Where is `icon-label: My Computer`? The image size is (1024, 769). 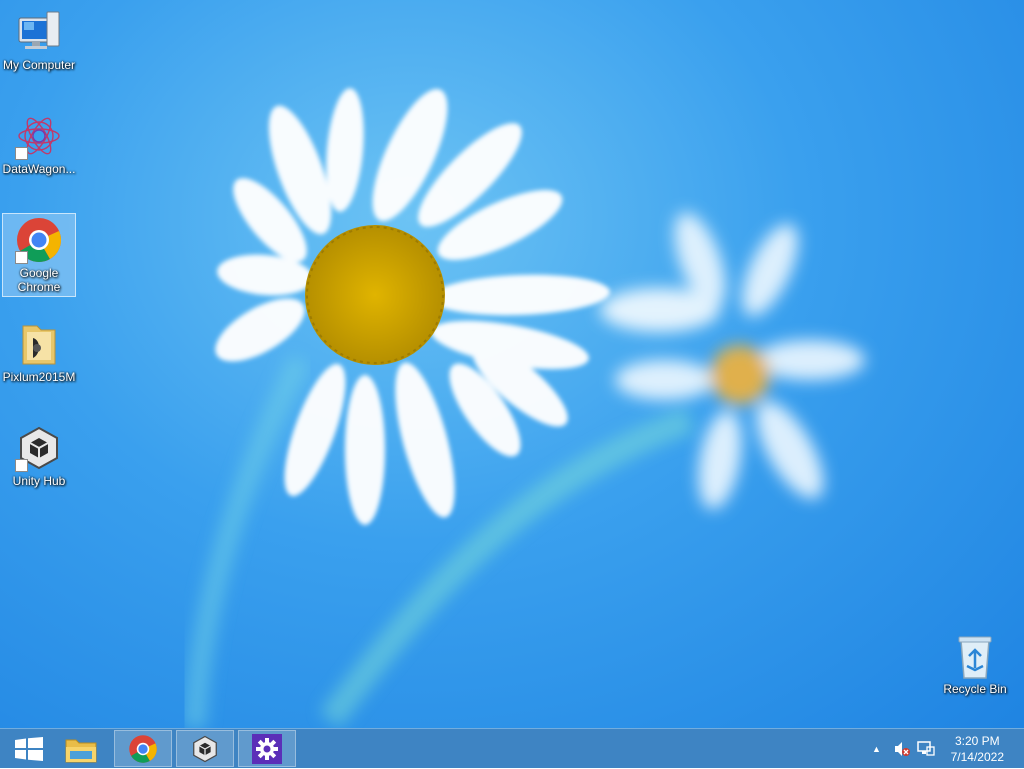 icon-label: My Computer is located at coordinates (39, 65).